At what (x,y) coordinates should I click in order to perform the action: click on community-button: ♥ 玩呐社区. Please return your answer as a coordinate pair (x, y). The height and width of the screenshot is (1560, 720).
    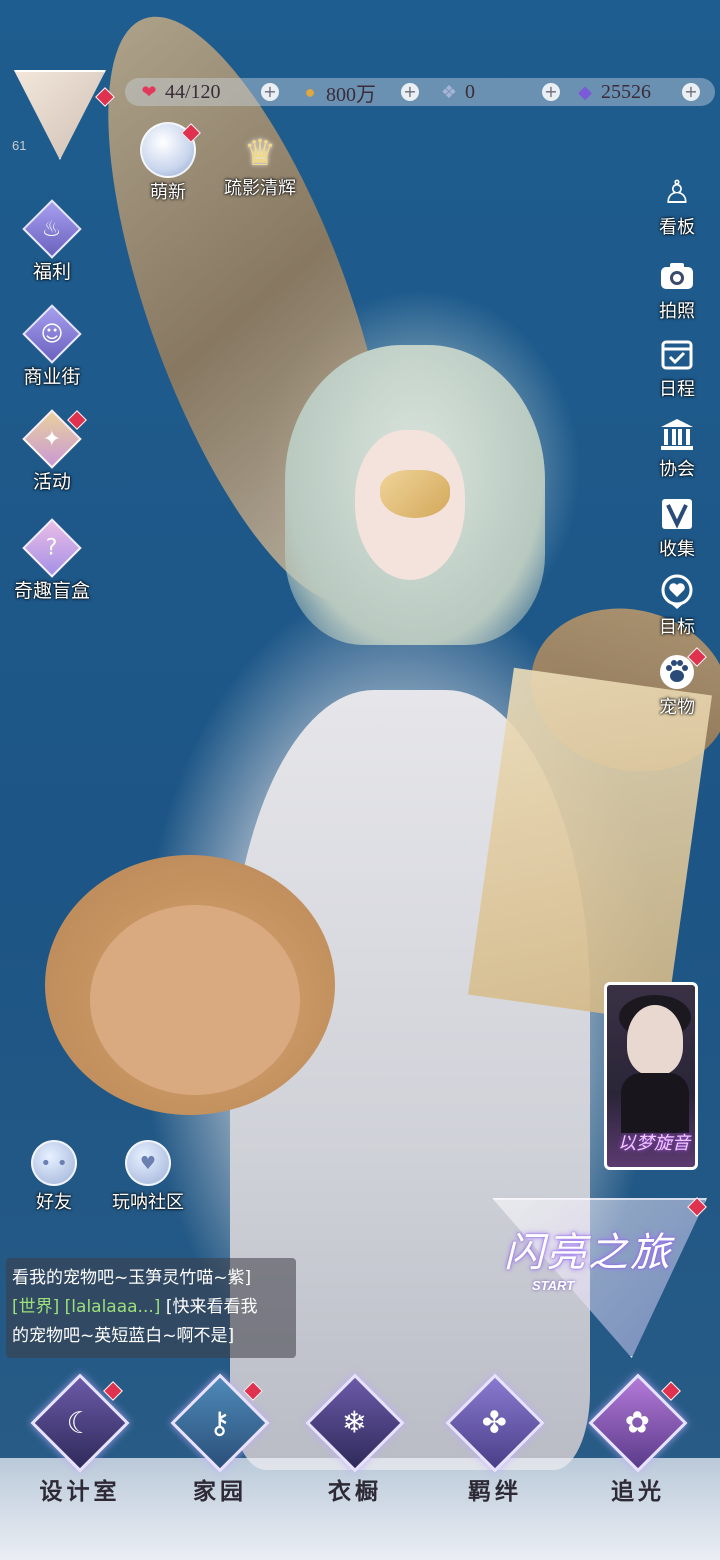
    Looking at the image, I should click on (148, 1177).